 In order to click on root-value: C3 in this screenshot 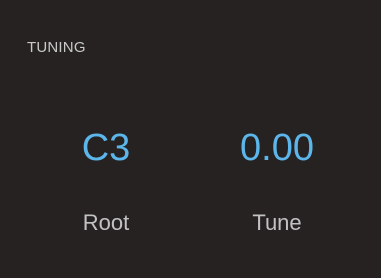, I will do `click(106, 148)`.